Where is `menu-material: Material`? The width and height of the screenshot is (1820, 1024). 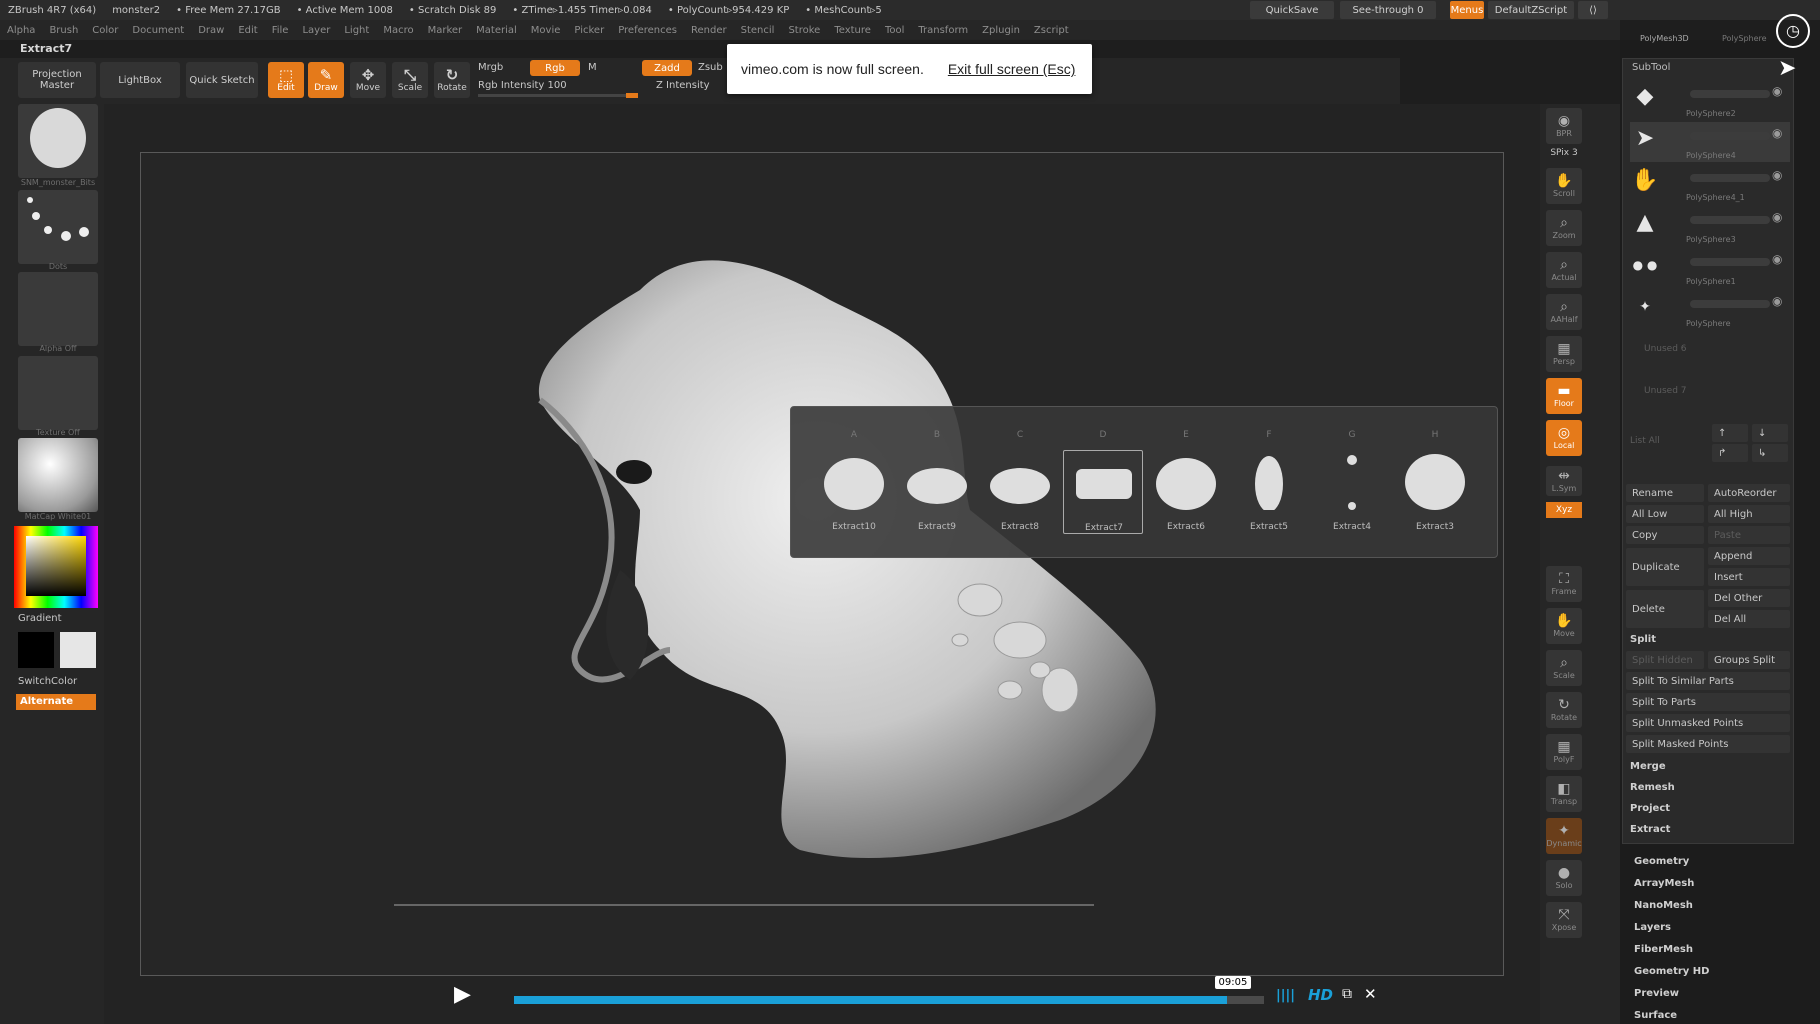 menu-material: Material is located at coordinates (496, 30).